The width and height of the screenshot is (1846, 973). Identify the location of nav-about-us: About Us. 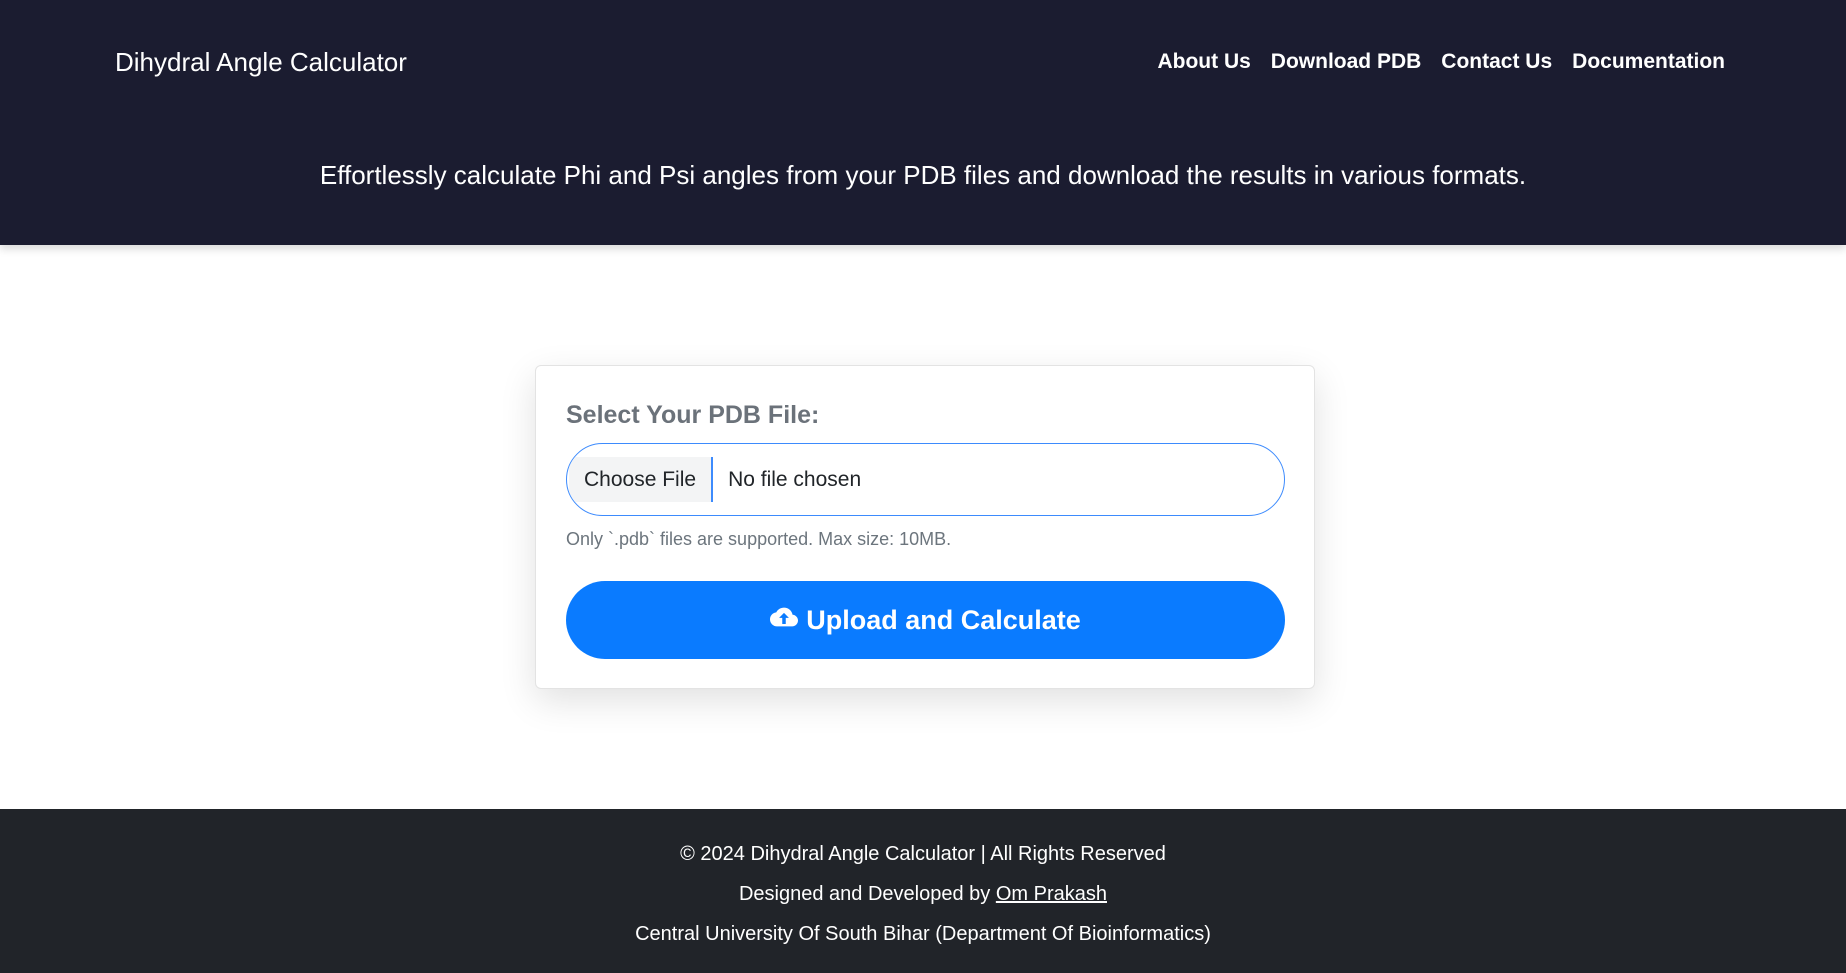
(1203, 62).